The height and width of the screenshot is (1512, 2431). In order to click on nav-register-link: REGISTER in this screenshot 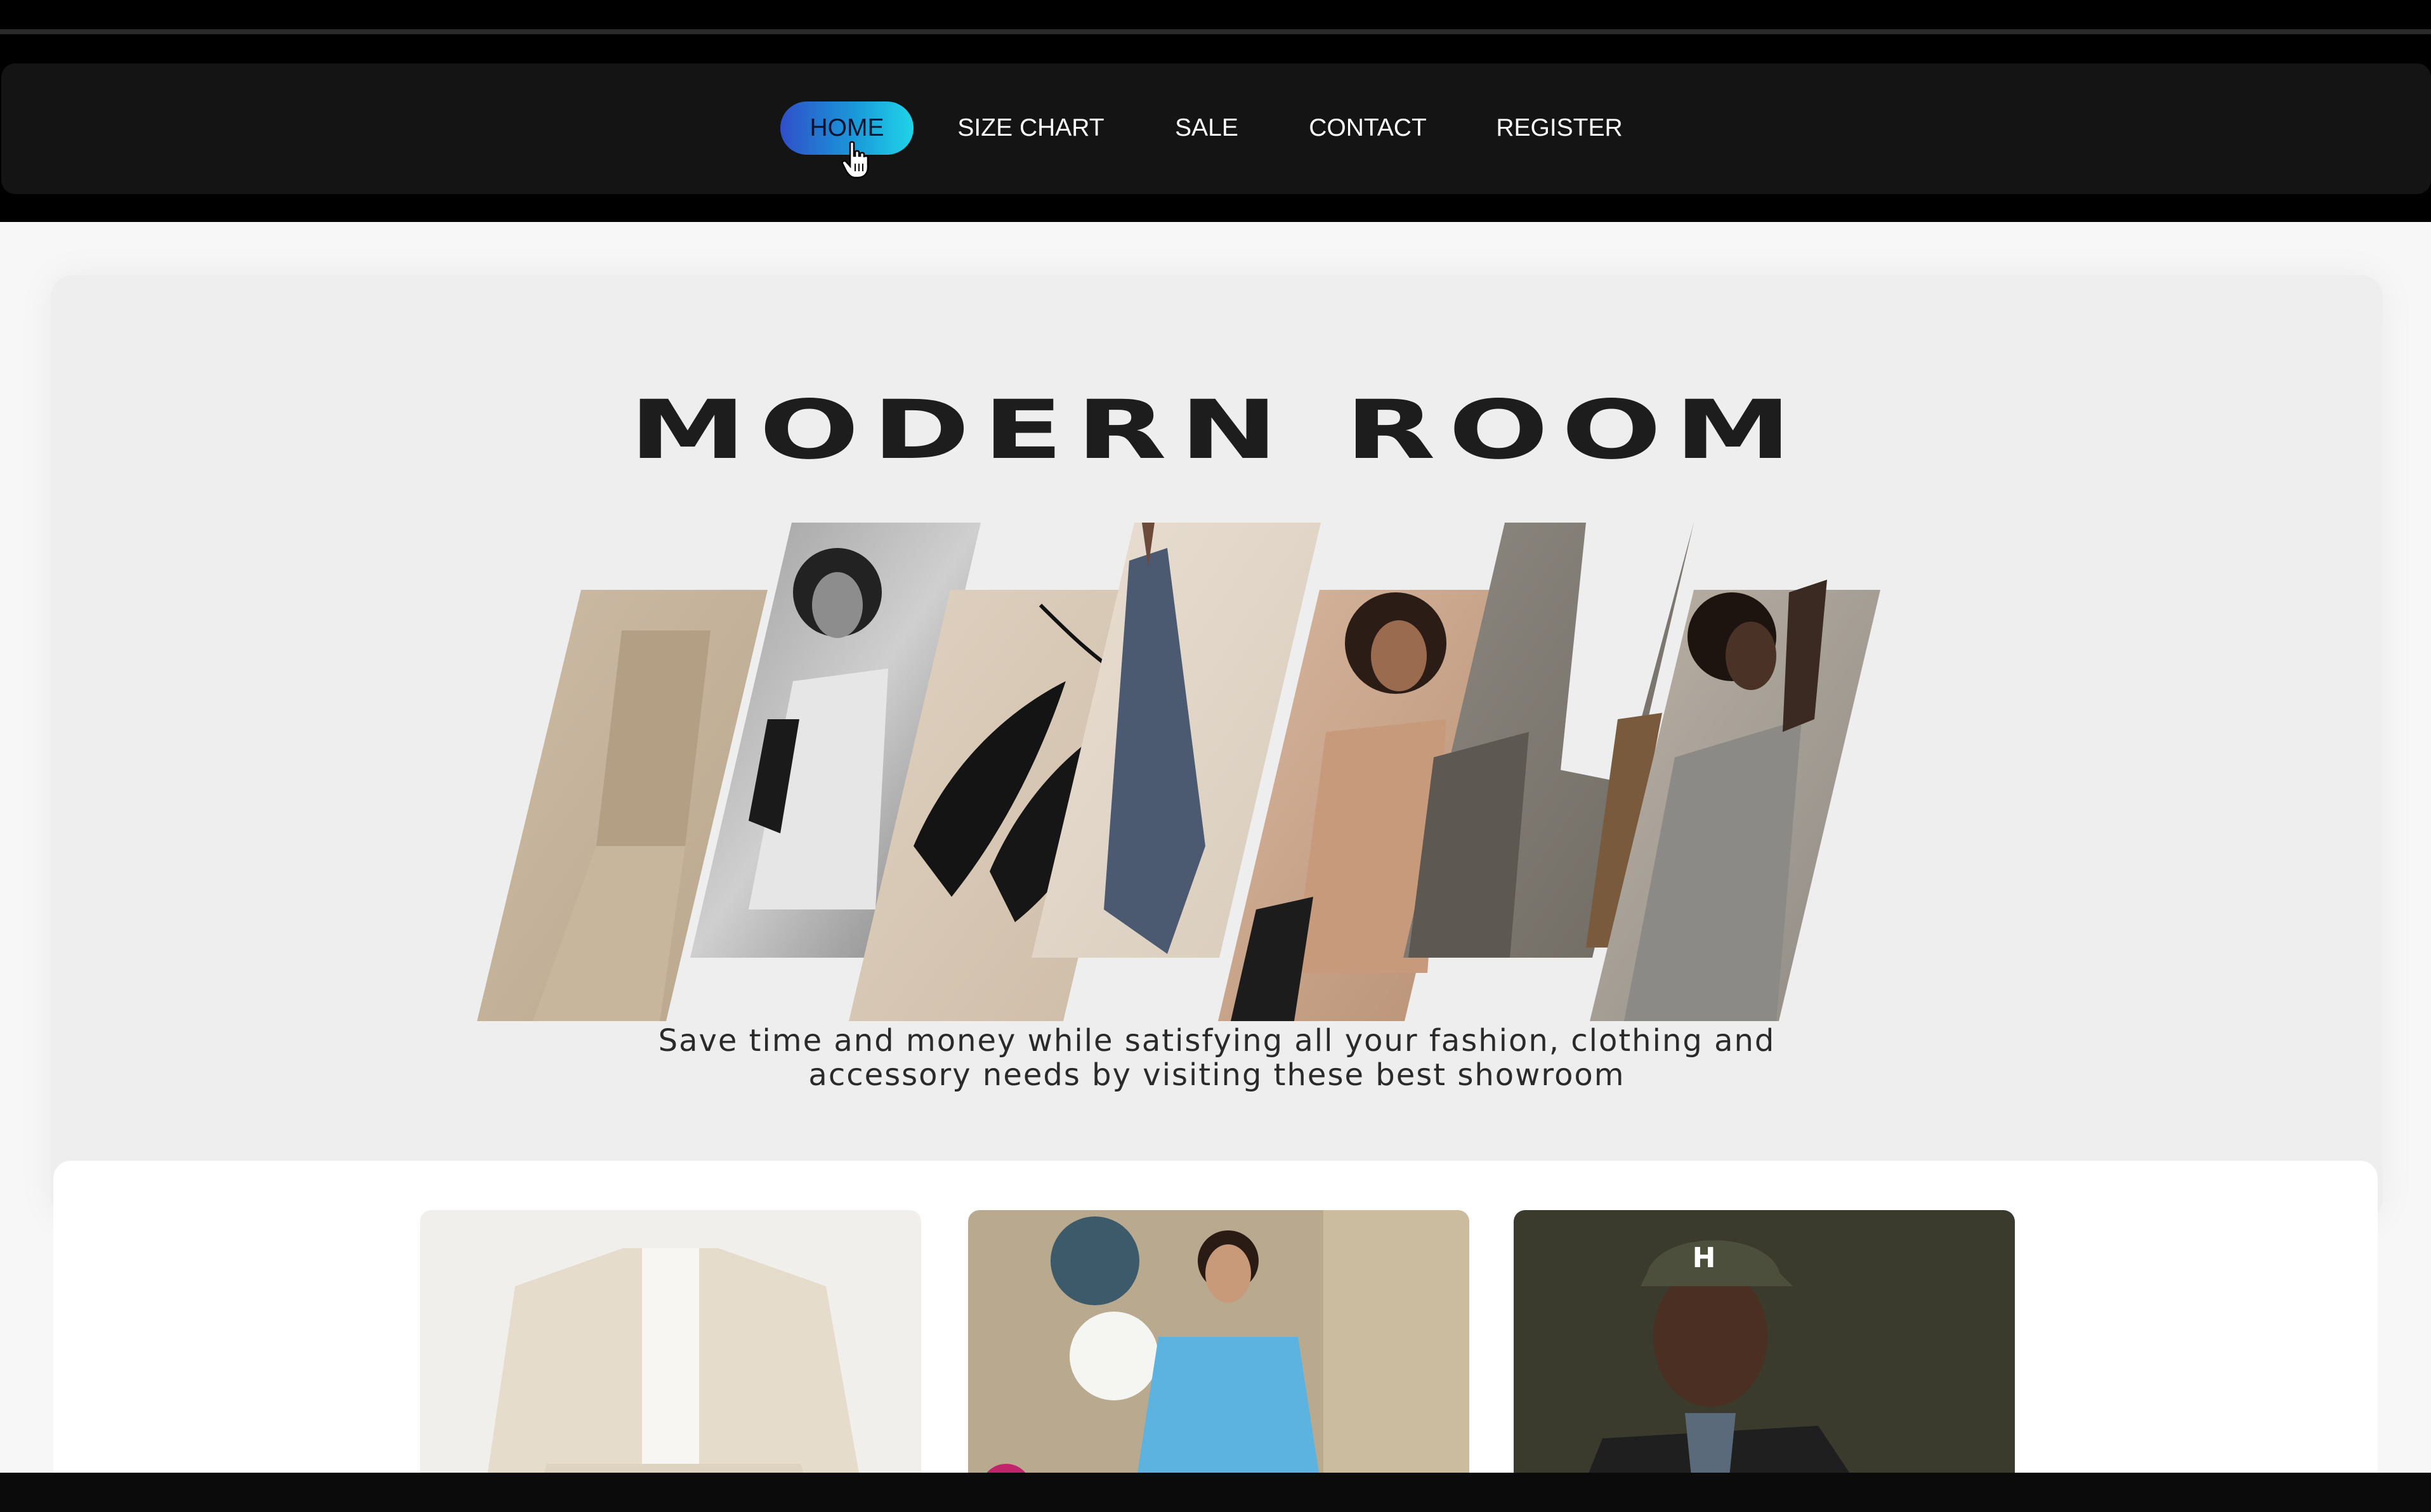, I will do `click(1559, 128)`.